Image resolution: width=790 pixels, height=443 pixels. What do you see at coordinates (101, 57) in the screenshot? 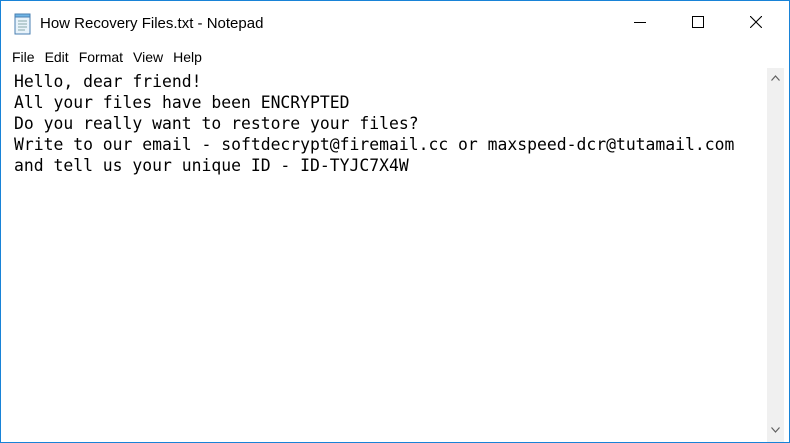
I see `menu-format: Format` at bounding box center [101, 57].